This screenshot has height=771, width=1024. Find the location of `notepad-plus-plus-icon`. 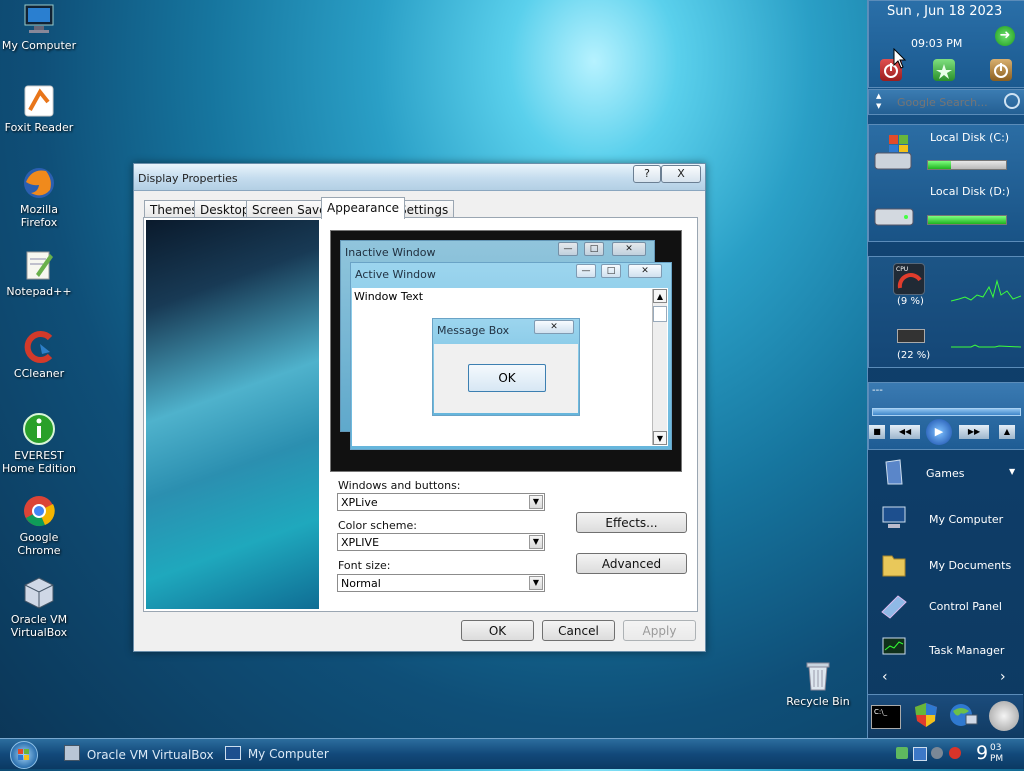

notepad-plus-plus-icon is located at coordinates (39, 265).